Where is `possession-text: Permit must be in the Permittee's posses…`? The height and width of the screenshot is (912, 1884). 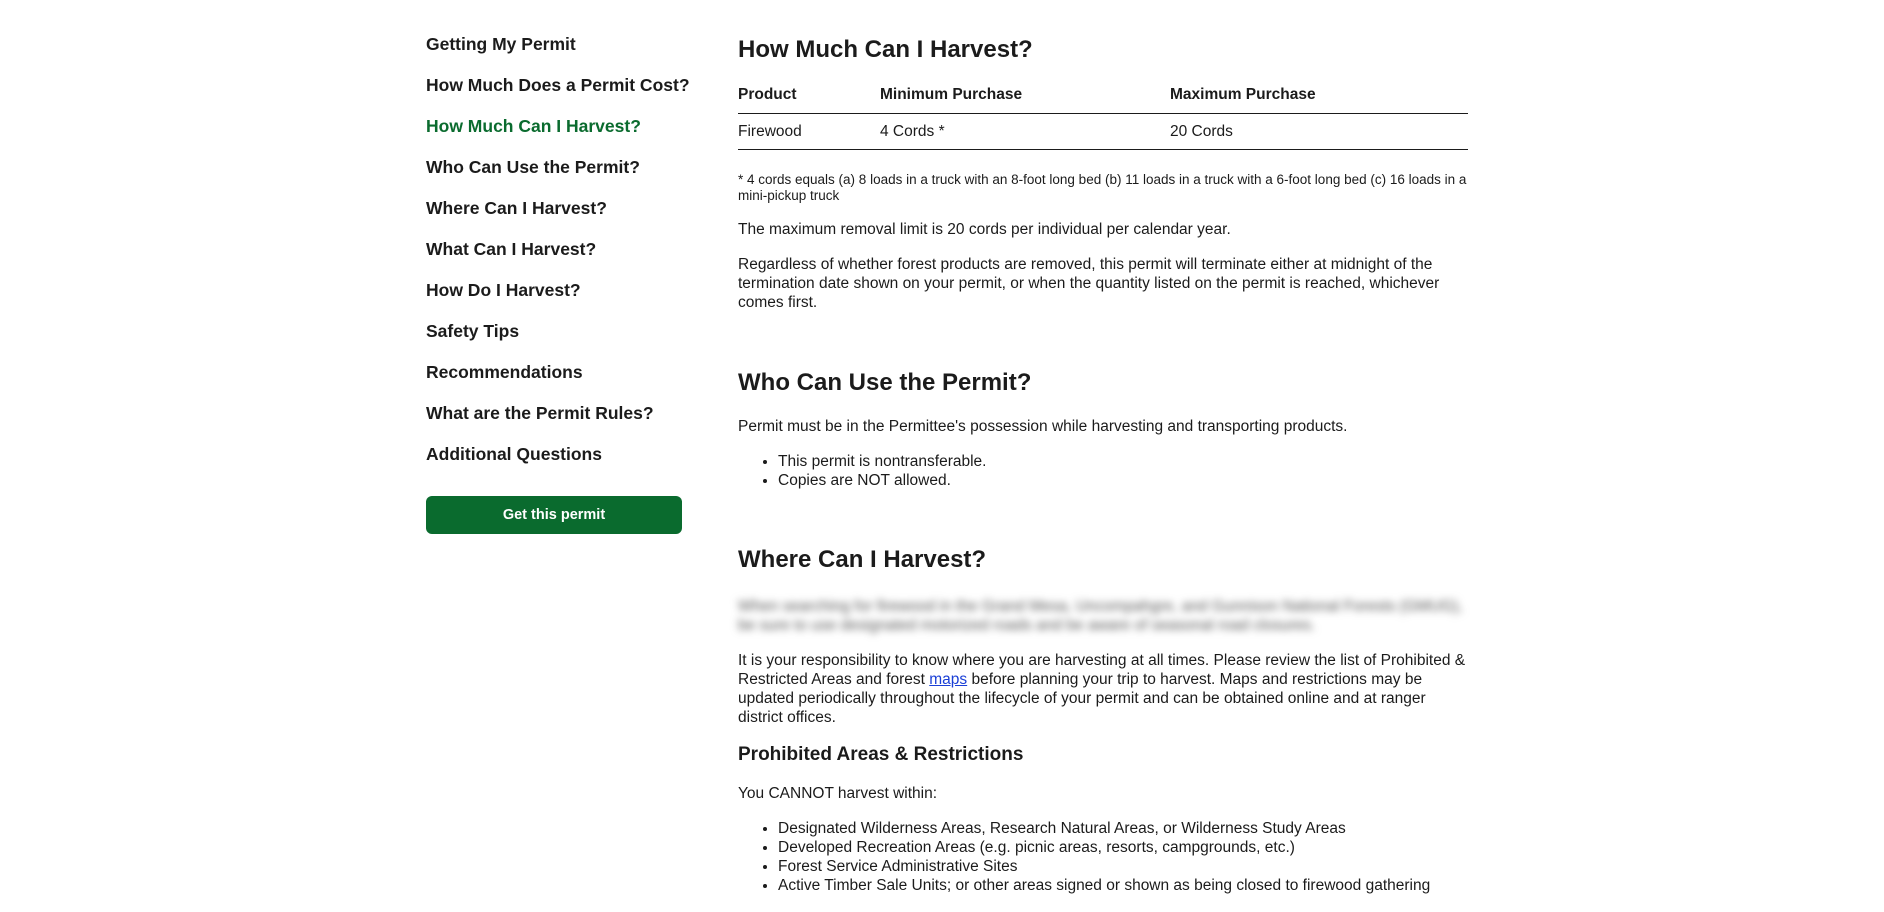 possession-text: Permit must be in the Permittee's posses… is located at coordinates (1043, 426).